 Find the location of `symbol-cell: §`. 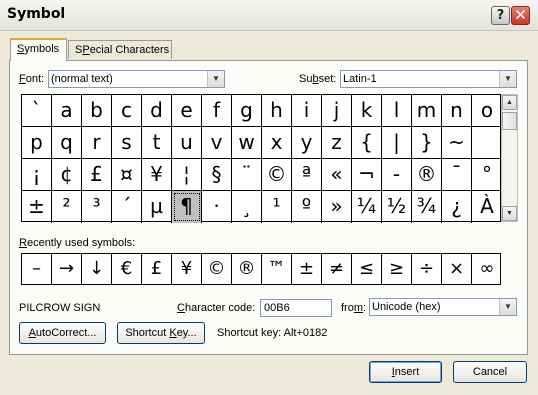

symbol-cell: § is located at coordinates (217, 175).